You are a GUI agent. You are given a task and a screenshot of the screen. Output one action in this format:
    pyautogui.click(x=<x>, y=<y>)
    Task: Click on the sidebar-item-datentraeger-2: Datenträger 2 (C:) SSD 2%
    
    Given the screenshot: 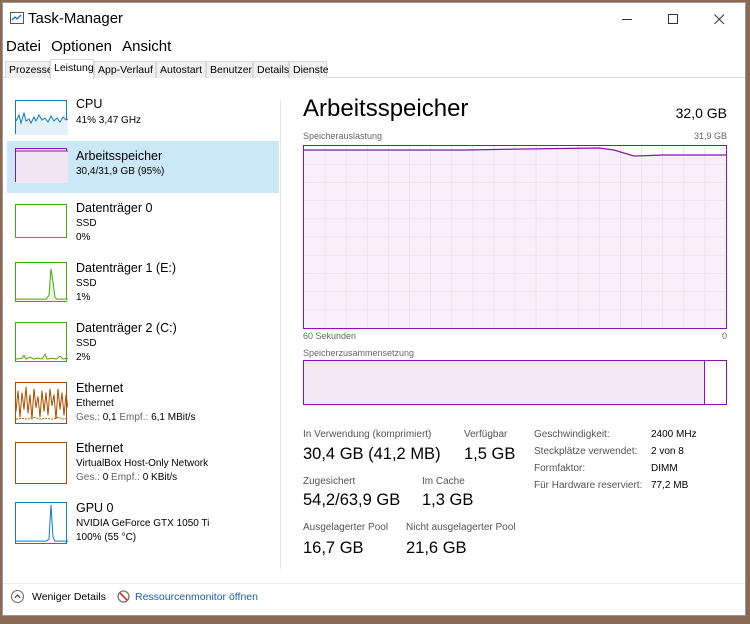 What is the action you would take?
    pyautogui.click(x=143, y=344)
    